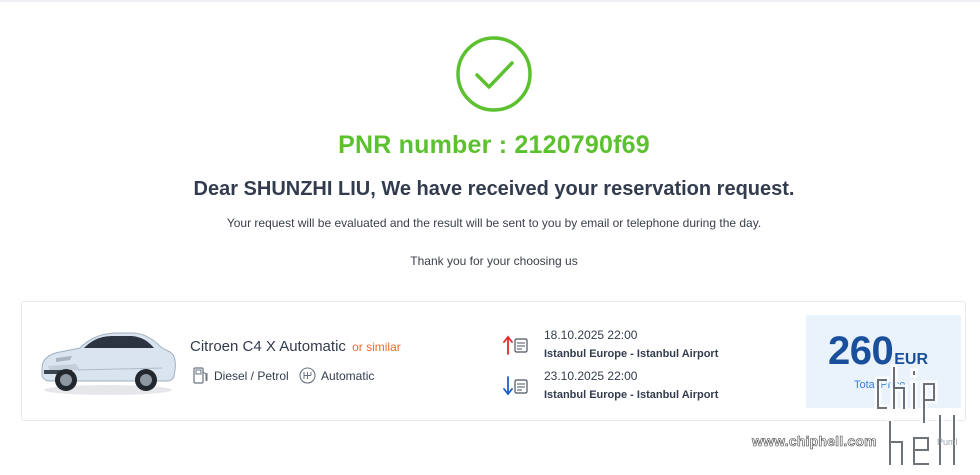 Image resolution: width=980 pixels, height=475 pixels. Describe the element at coordinates (251, 375) in the screenshot. I see `fuel-label: Diesel / Petrol` at that location.